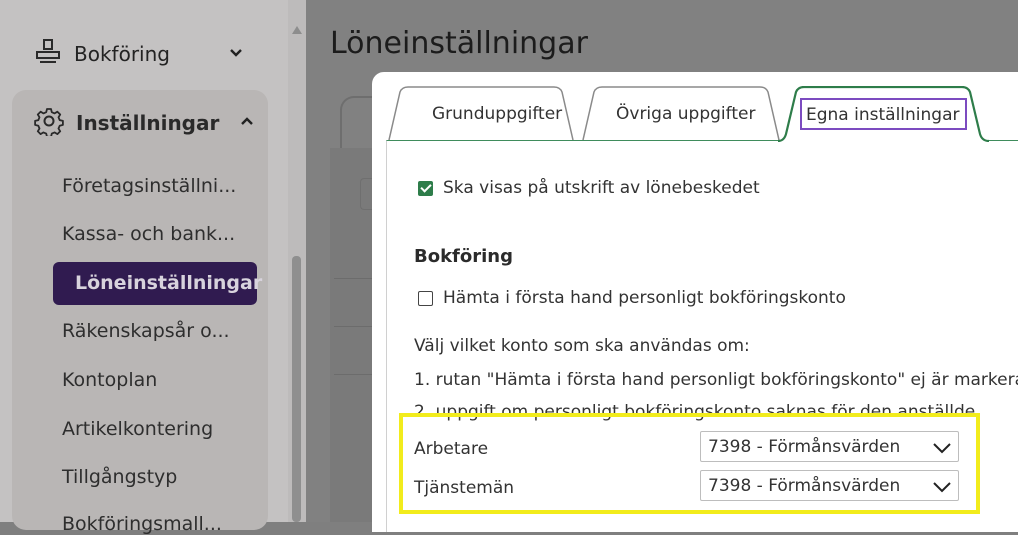 The image size is (1018, 535). Describe the element at coordinates (297, 30) in the screenshot. I see `scroll-up-arrow-icon` at that location.